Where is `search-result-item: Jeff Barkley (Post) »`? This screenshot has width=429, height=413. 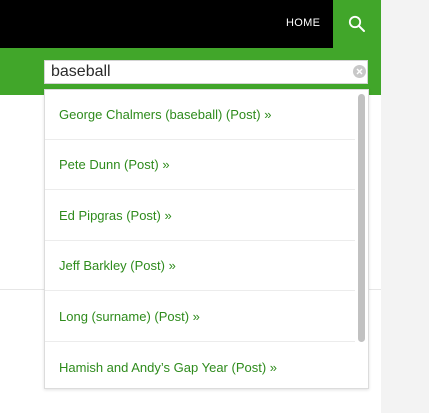
search-result-item: Jeff Barkley (Post) » is located at coordinates (200, 266).